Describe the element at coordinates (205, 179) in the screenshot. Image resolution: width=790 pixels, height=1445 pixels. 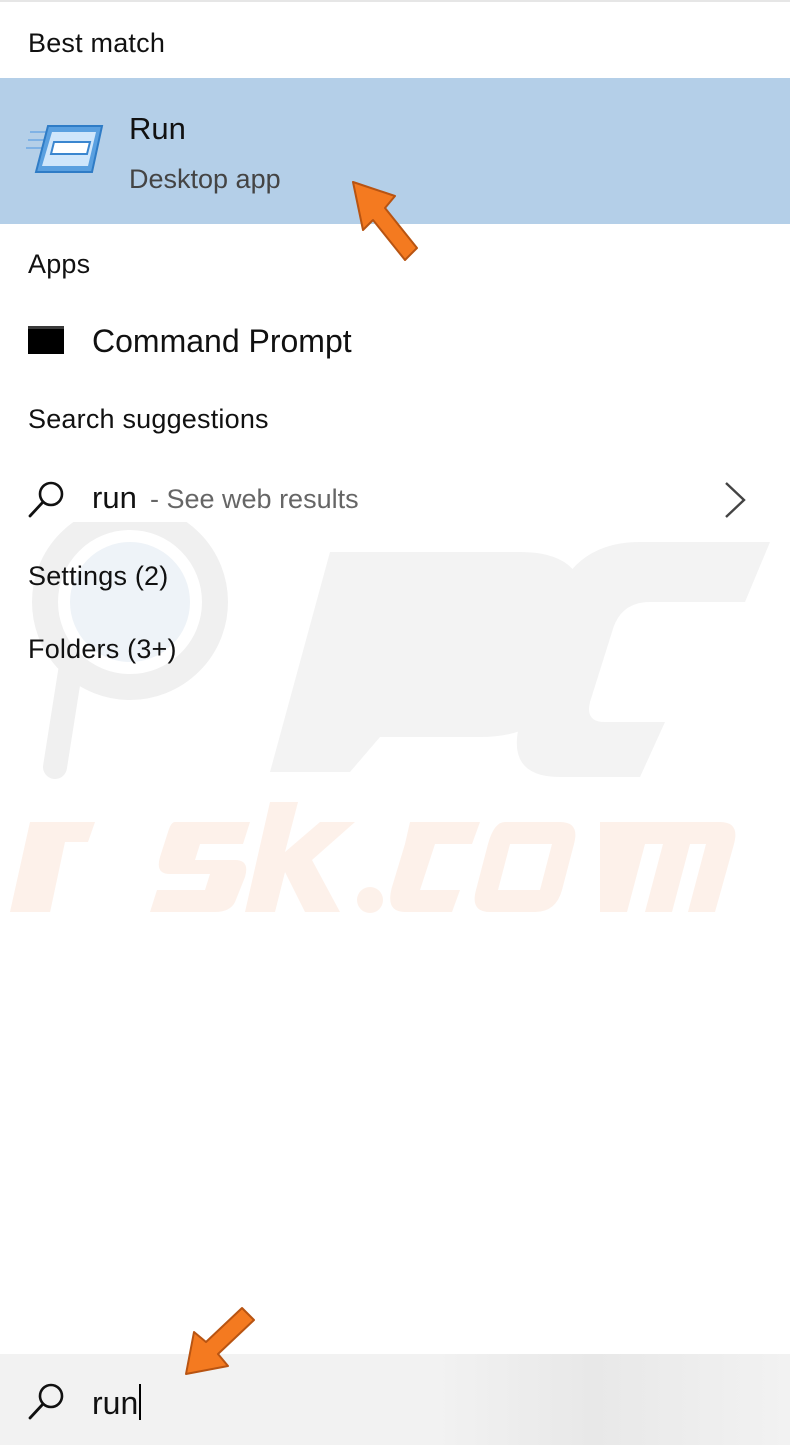
I see `best-match-subtitle: Desktop app` at that location.